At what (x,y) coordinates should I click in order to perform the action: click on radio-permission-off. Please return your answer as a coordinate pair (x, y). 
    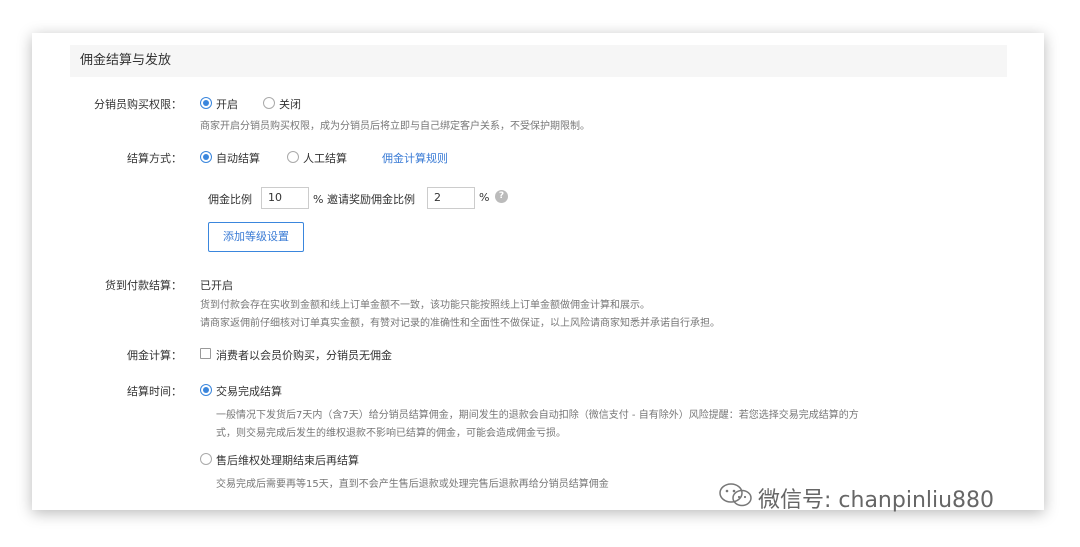
    Looking at the image, I should click on (269, 103).